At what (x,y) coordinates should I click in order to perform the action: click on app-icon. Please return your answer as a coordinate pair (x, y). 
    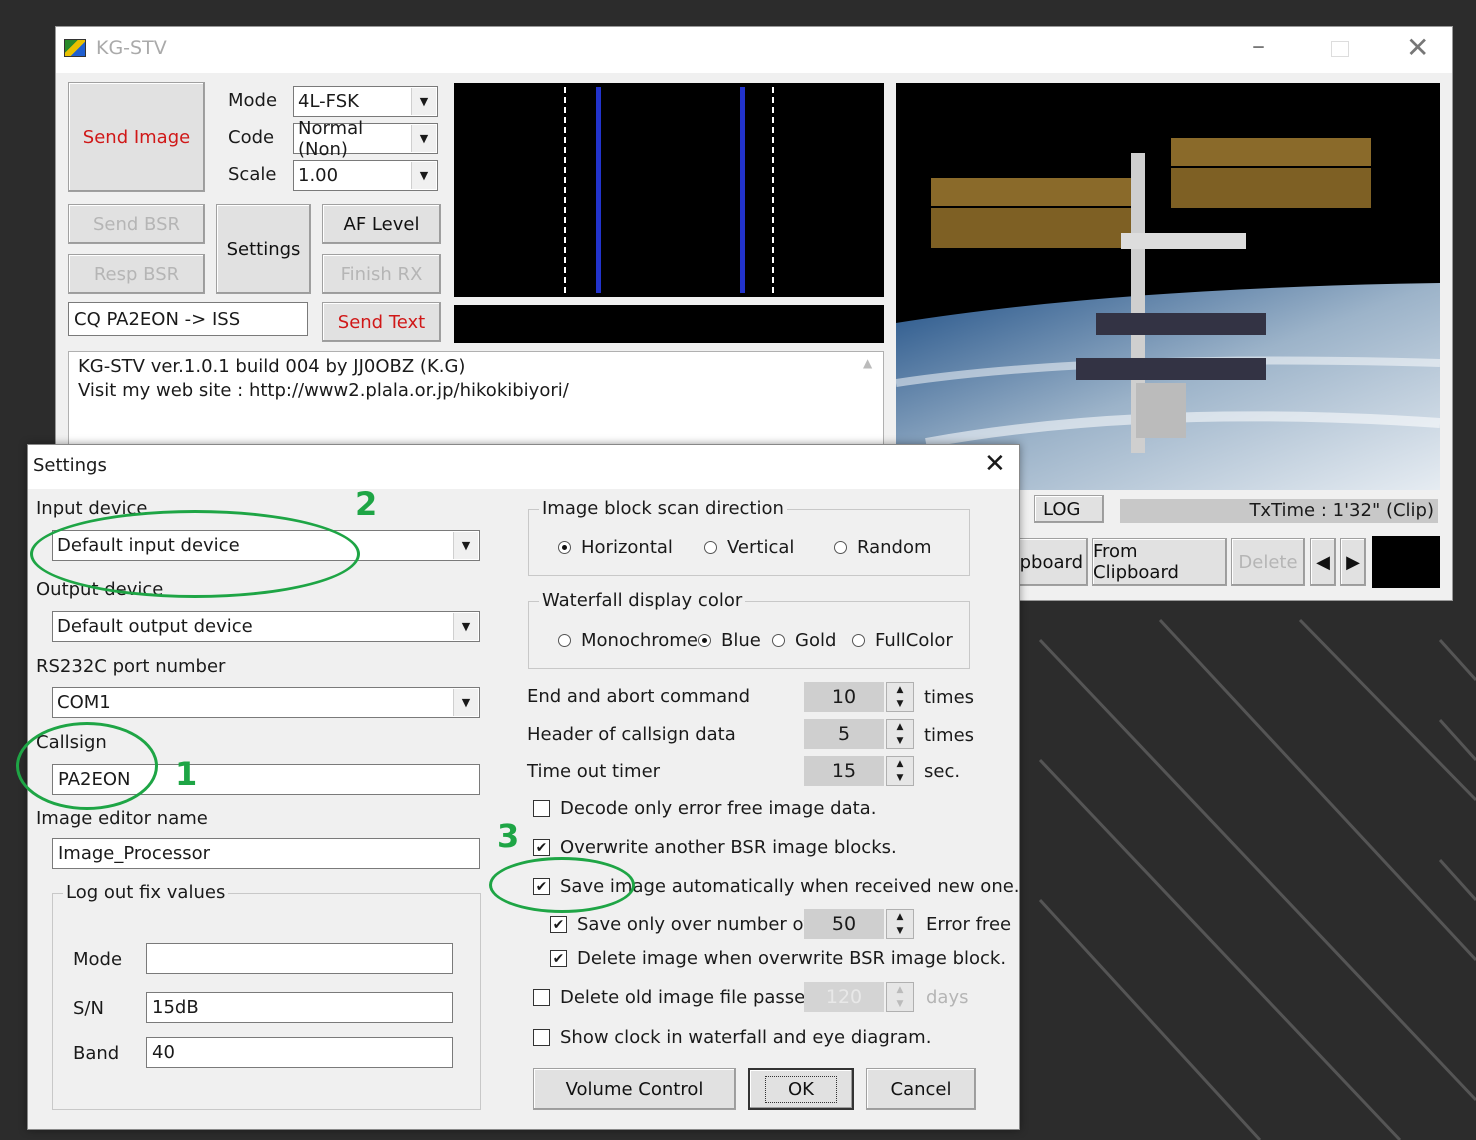
    Looking at the image, I should click on (75, 48).